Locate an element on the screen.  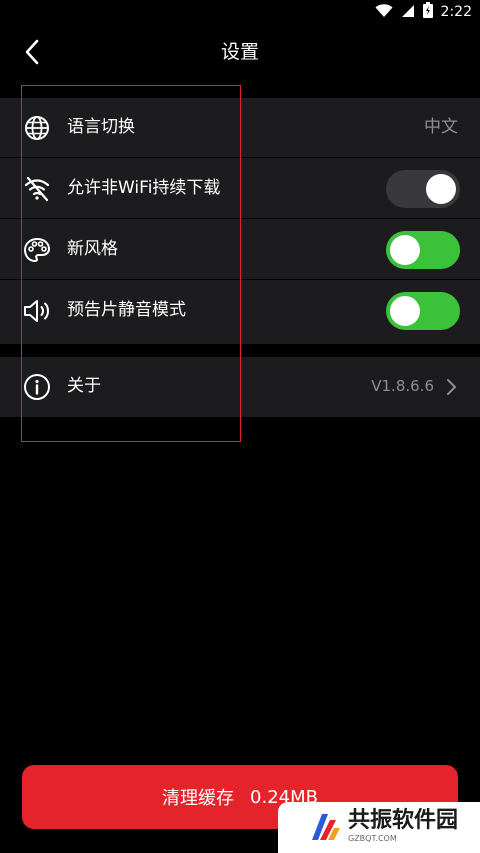
speaker-icon is located at coordinates (37, 311).